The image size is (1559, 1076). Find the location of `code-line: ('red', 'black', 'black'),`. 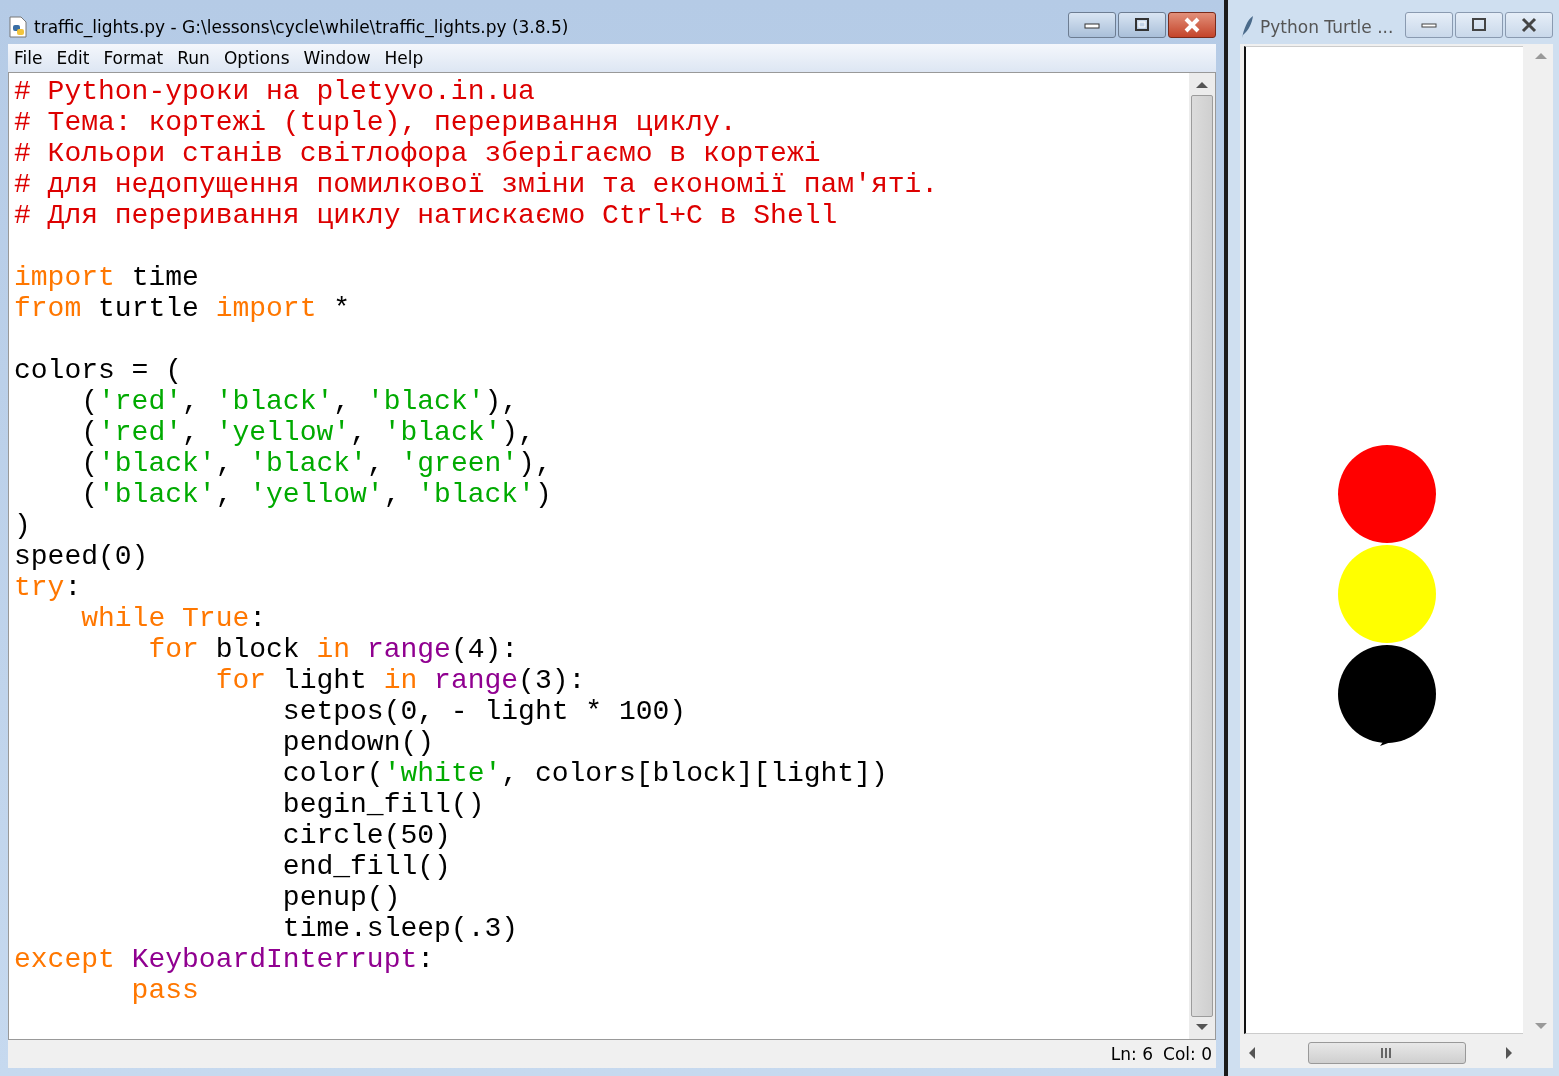

code-line: ('red', 'black', 'black'), is located at coordinates (300, 401).